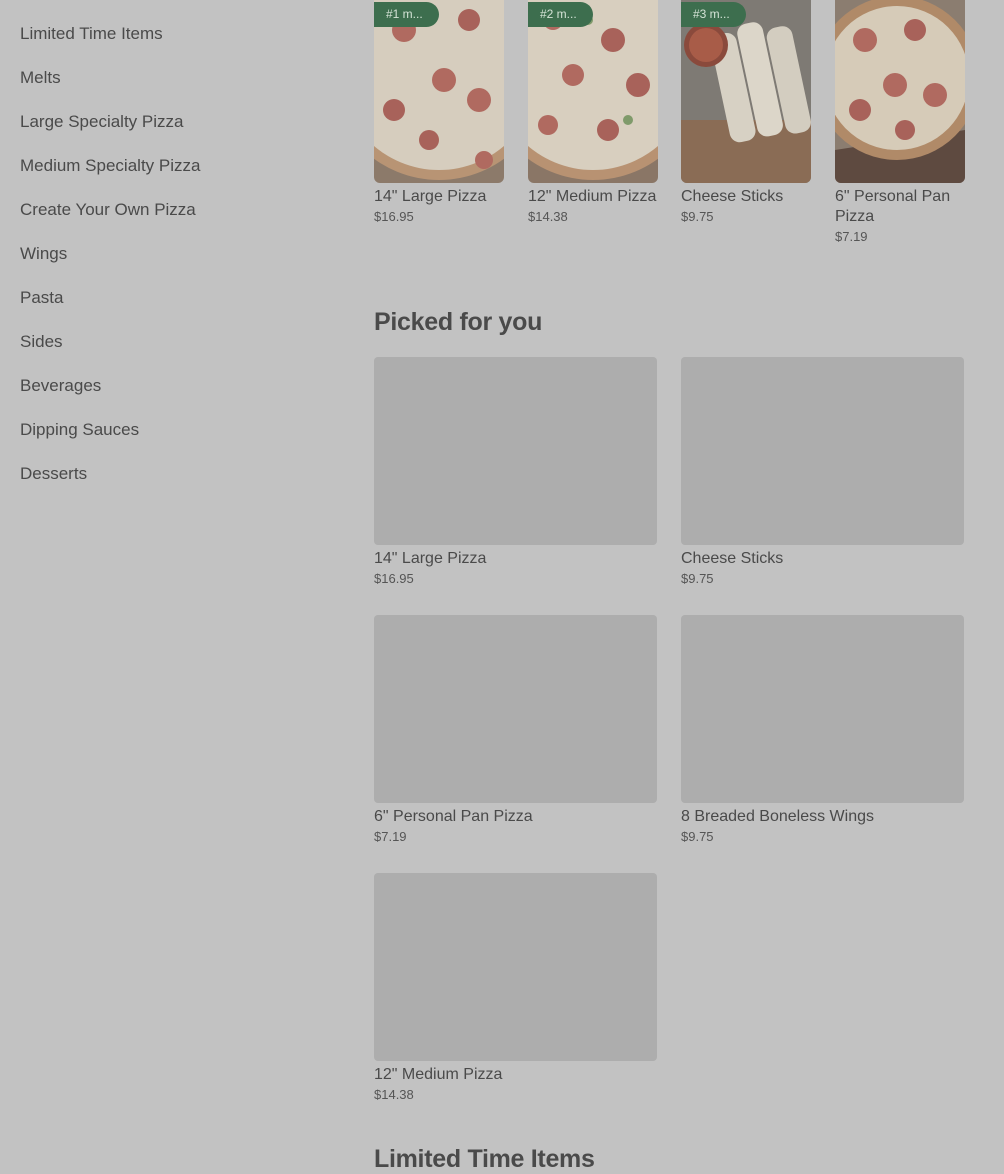 This screenshot has width=1004, height=1174. Describe the element at coordinates (170, 132) in the screenshot. I see `category-large-specialty-pizza: Large Specialty Pizza` at that location.